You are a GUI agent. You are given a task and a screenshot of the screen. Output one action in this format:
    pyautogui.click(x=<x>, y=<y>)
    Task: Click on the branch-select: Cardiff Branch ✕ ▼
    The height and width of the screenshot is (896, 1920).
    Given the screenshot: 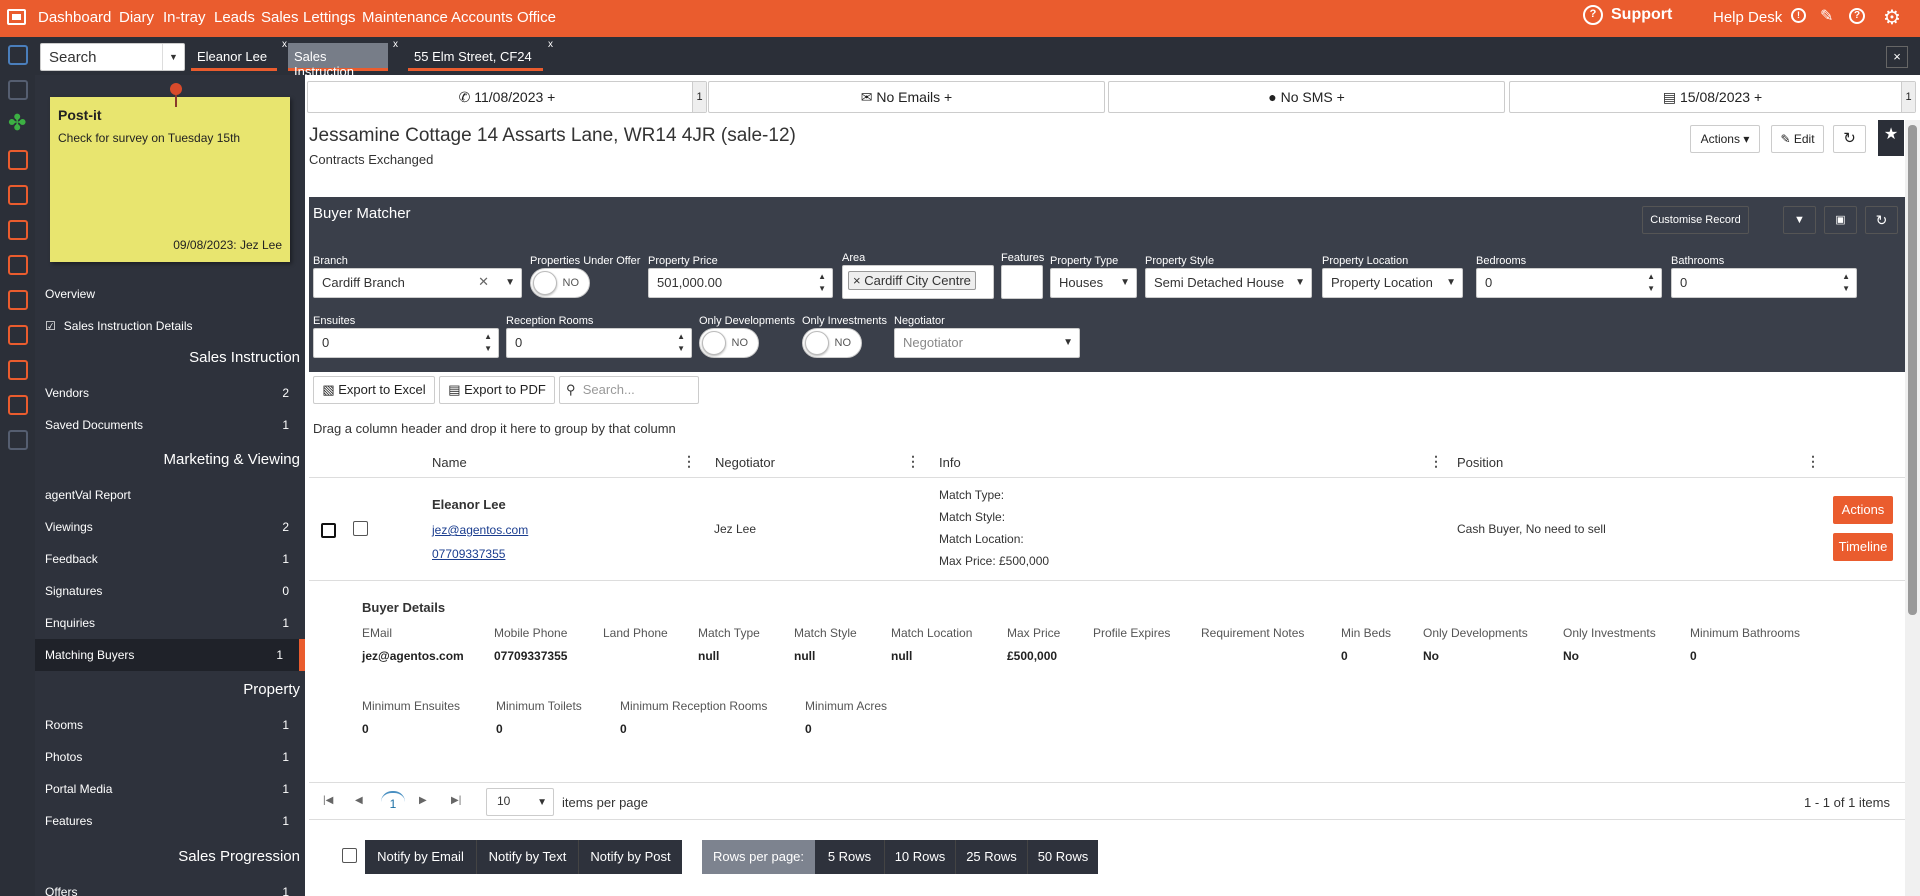 What is the action you would take?
    pyautogui.click(x=417, y=283)
    